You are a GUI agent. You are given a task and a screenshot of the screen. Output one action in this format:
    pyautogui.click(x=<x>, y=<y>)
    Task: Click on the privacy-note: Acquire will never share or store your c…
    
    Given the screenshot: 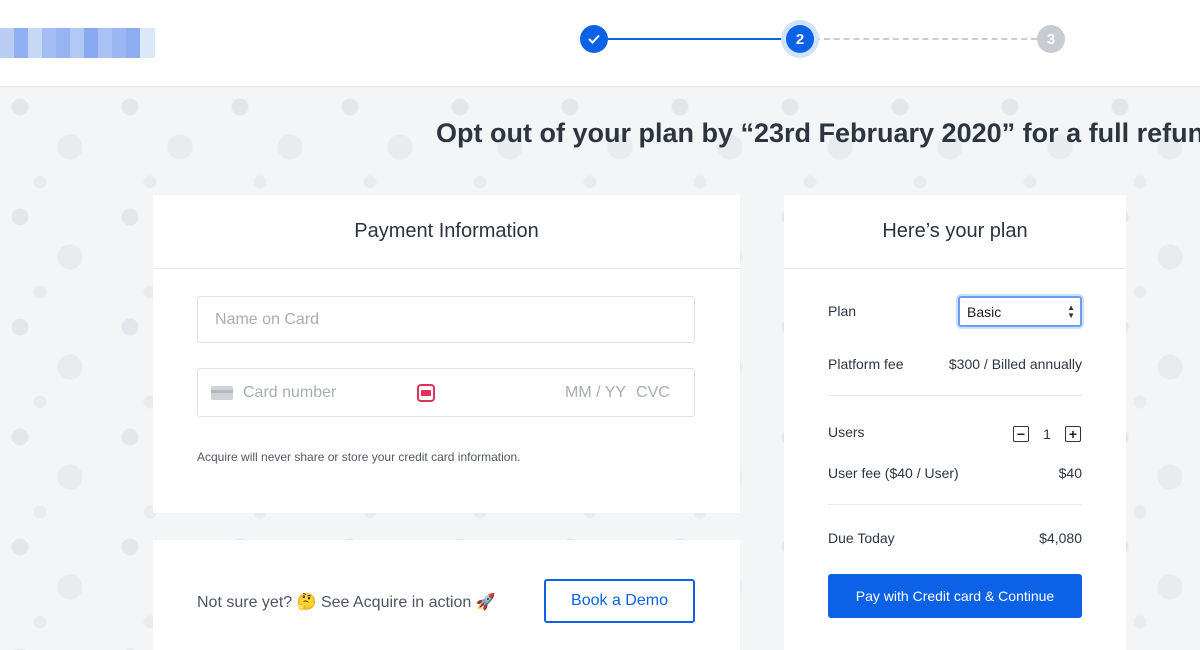 What is the action you would take?
    pyautogui.click(x=359, y=457)
    